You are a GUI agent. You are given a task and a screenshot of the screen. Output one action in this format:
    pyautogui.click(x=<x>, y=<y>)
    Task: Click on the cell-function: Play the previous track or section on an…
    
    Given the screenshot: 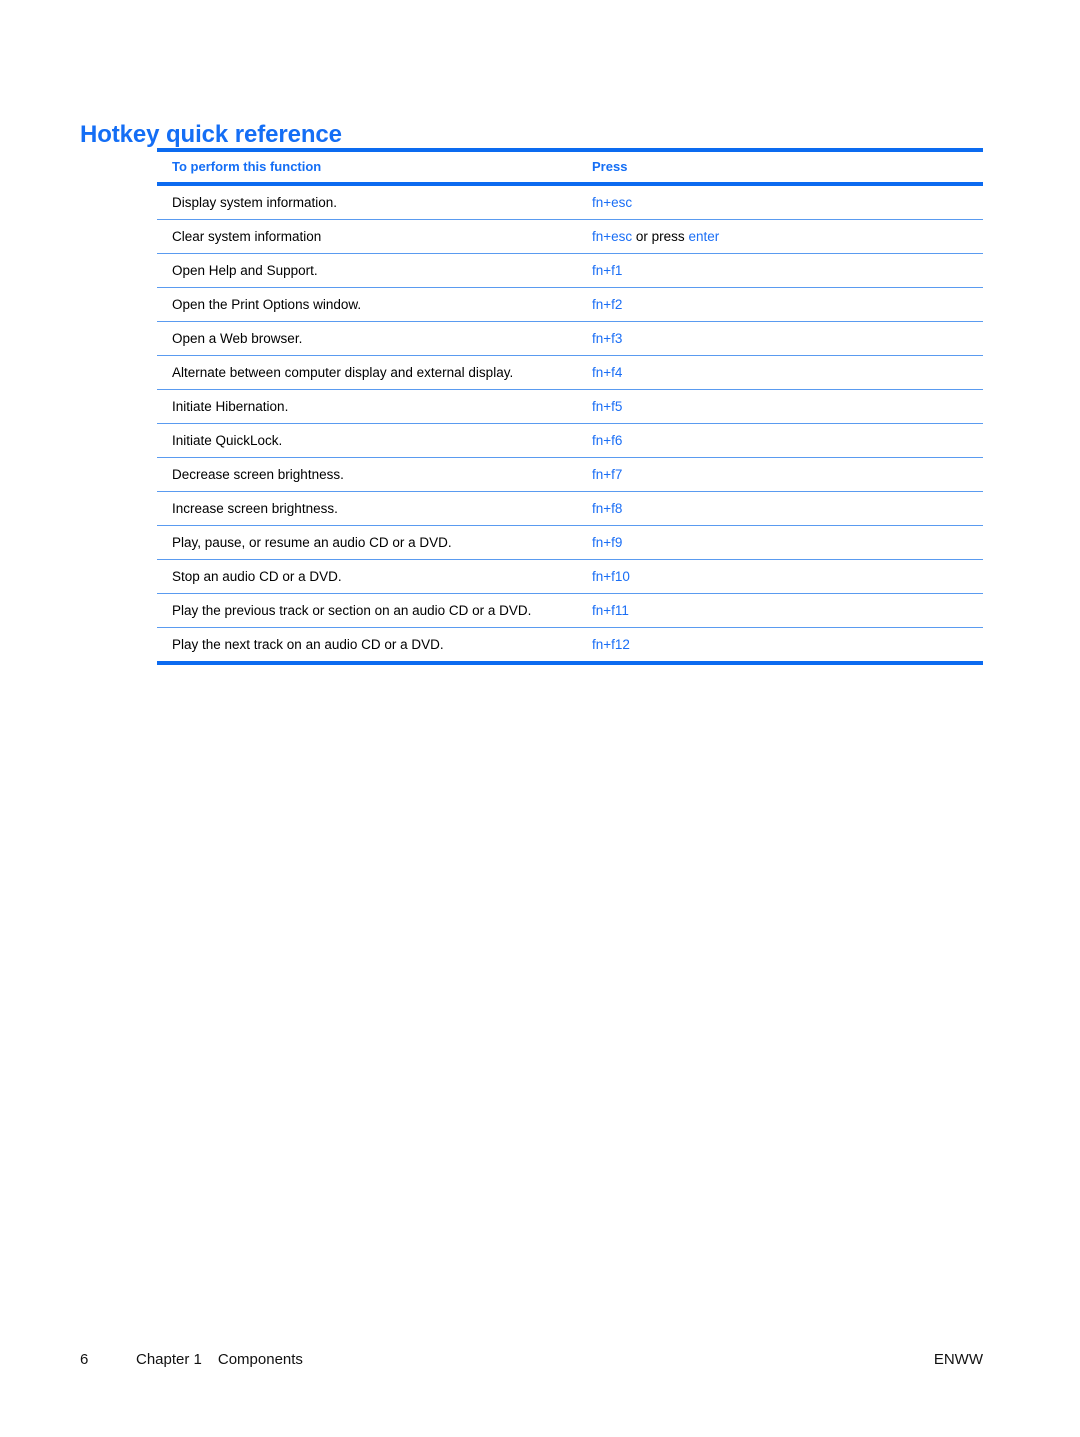 What is the action you would take?
    pyautogui.click(x=367, y=610)
    